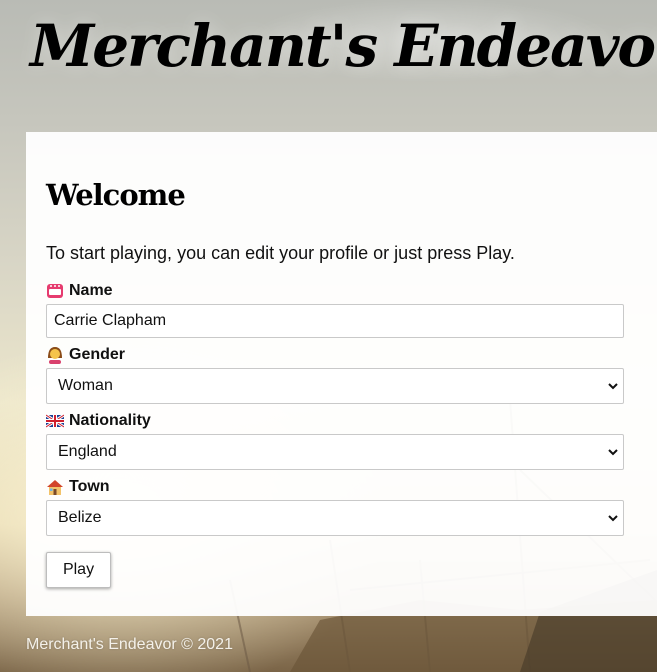 The height and width of the screenshot is (672, 657). I want to click on name-input, so click(335, 321).